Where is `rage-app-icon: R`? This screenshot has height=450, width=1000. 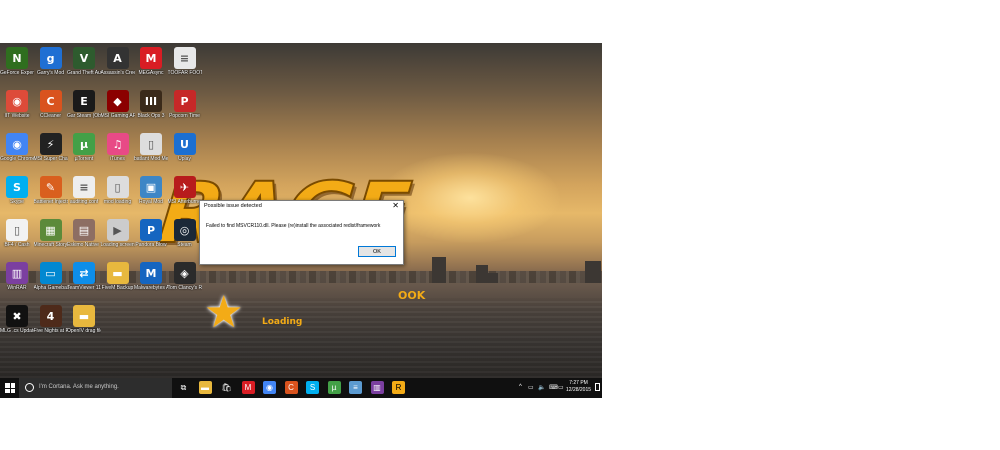 rage-app-icon: R is located at coordinates (398, 387).